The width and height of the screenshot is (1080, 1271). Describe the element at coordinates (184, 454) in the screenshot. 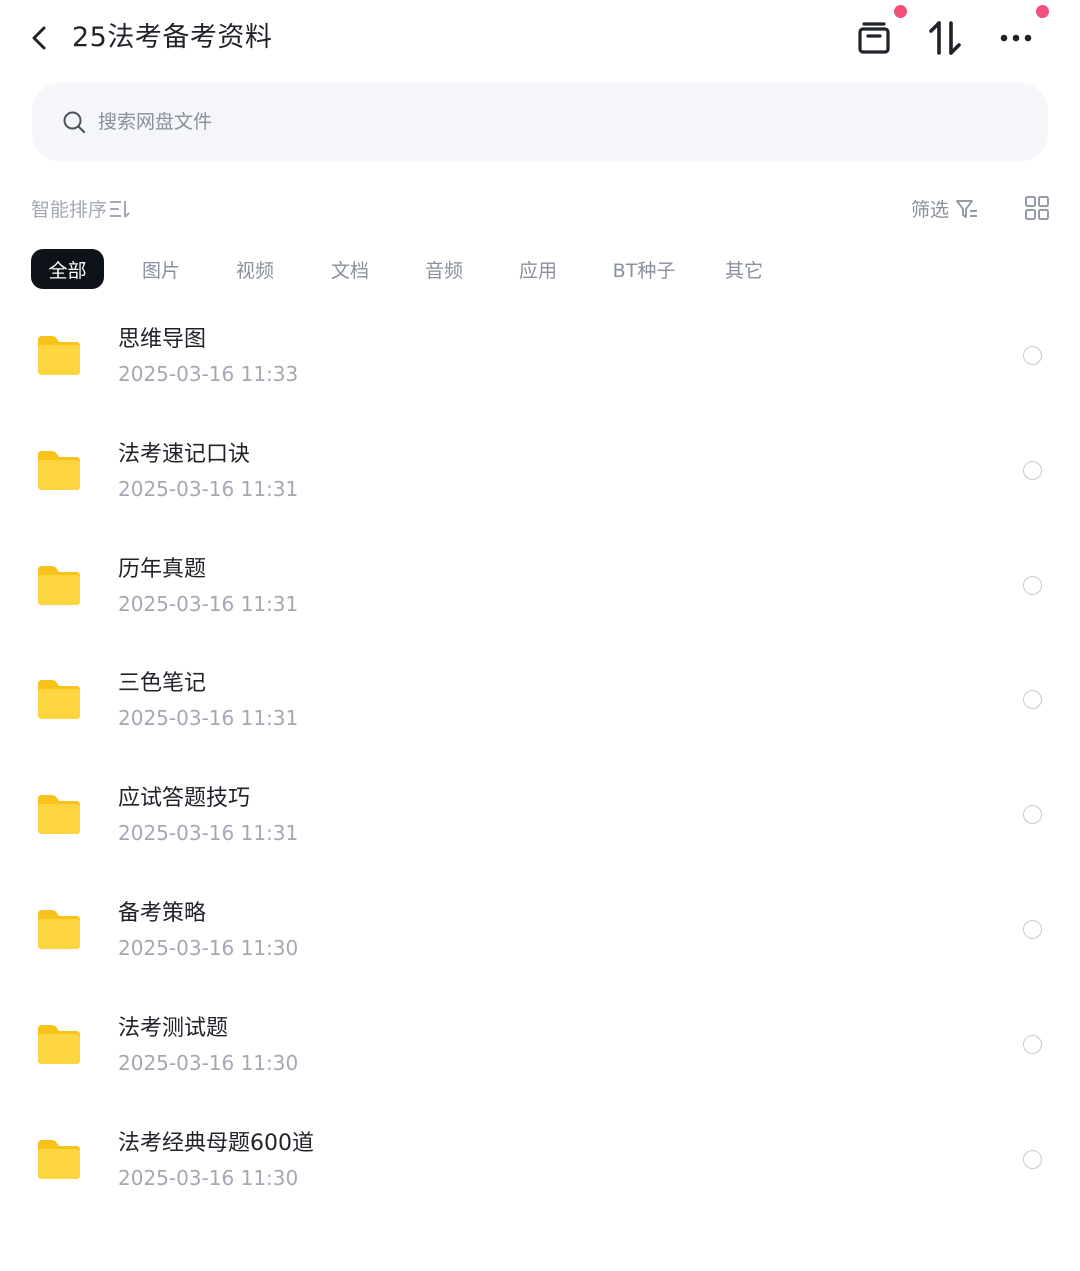

I see `file-name: 法考速记口诀` at that location.